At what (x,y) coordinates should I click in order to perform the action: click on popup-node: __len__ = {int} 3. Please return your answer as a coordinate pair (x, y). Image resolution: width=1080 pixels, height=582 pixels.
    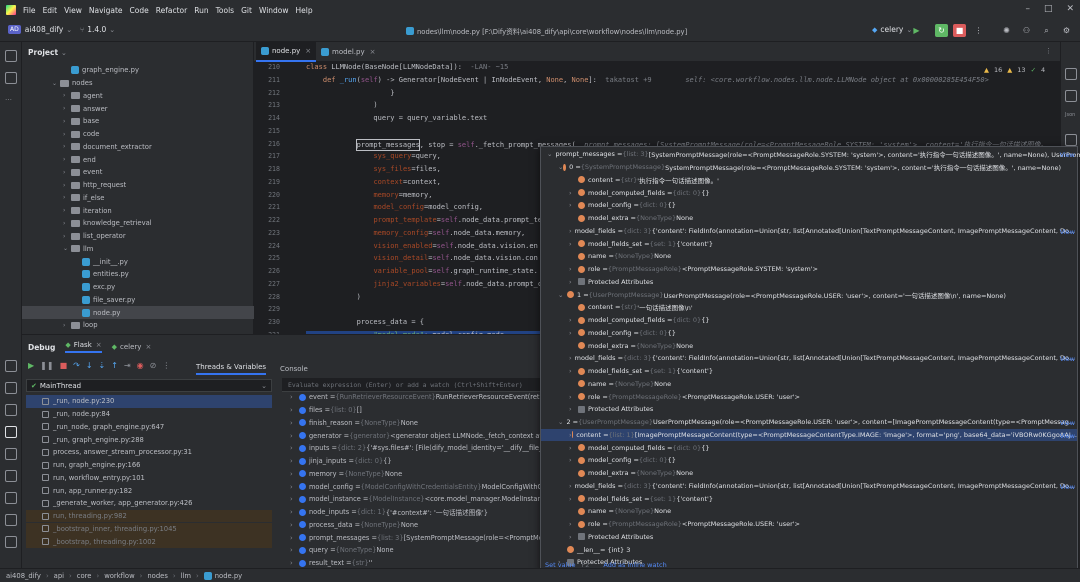
    Looking at the image, I should click on (801, 549).